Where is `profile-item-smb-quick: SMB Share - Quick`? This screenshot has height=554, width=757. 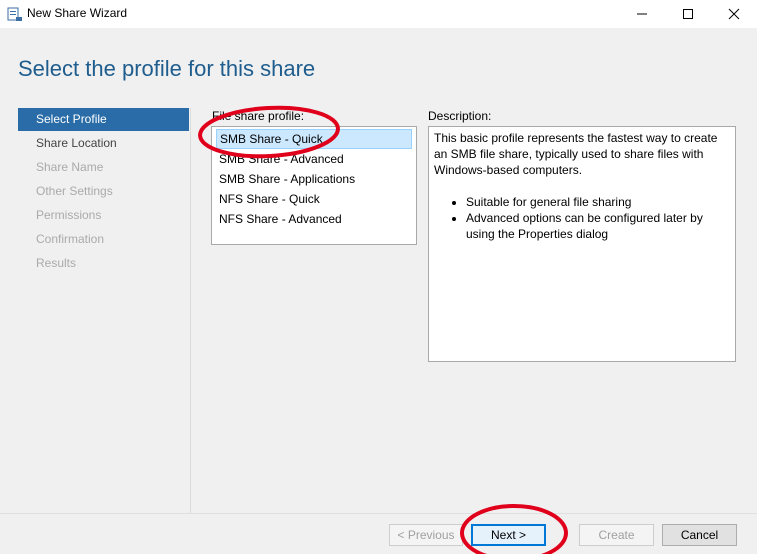 profile-item-smb-quick: SMB Share - Quick is located at coordinates (314, 139).